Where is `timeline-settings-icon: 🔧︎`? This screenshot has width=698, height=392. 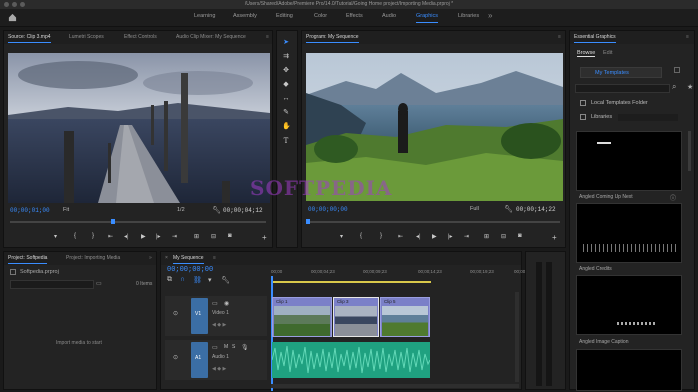
timeline-settings-icon: 🔧︎ is located at coordinates (225, 280).